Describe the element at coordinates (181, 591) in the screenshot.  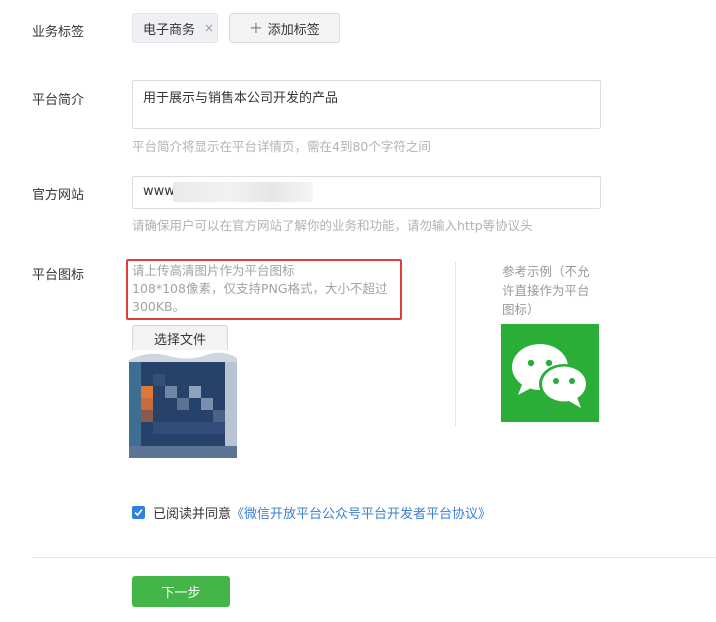
I see `next-step-button: 下一步` at that location.